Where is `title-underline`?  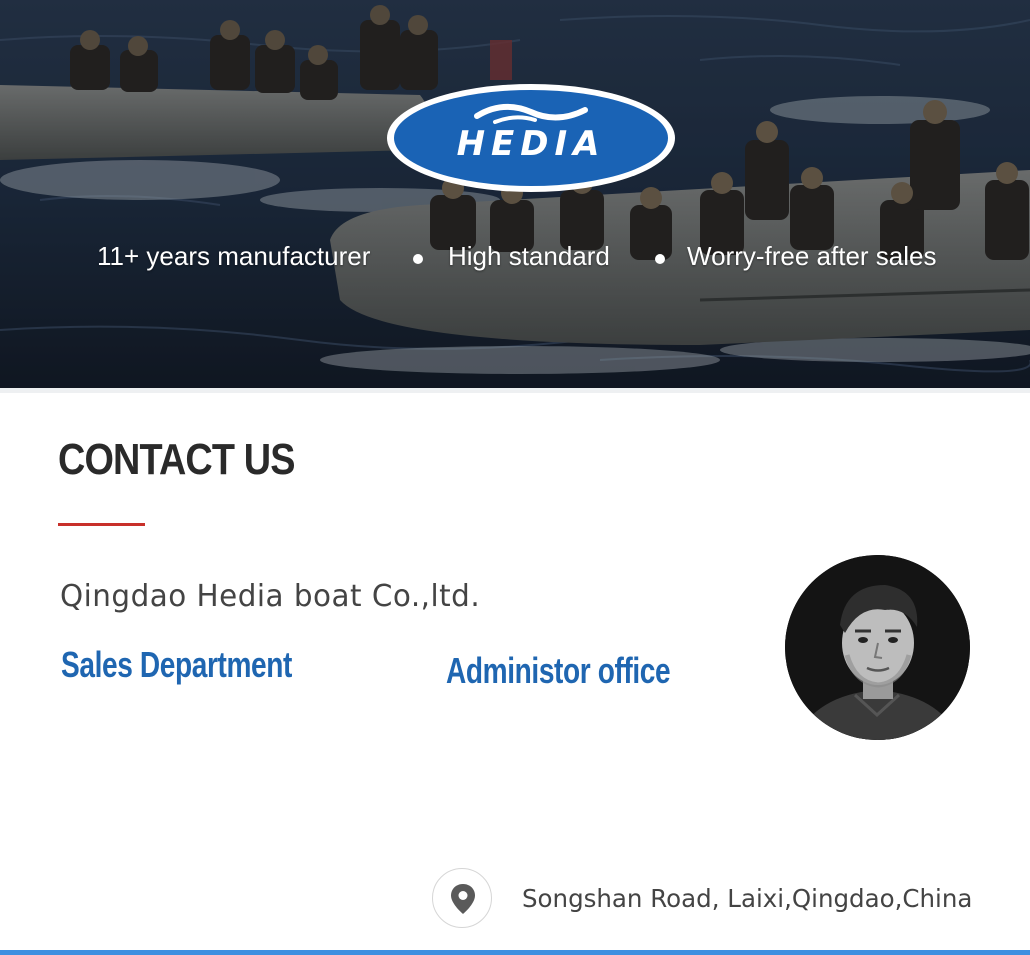
title-underline is located at coordinates (101, 524).